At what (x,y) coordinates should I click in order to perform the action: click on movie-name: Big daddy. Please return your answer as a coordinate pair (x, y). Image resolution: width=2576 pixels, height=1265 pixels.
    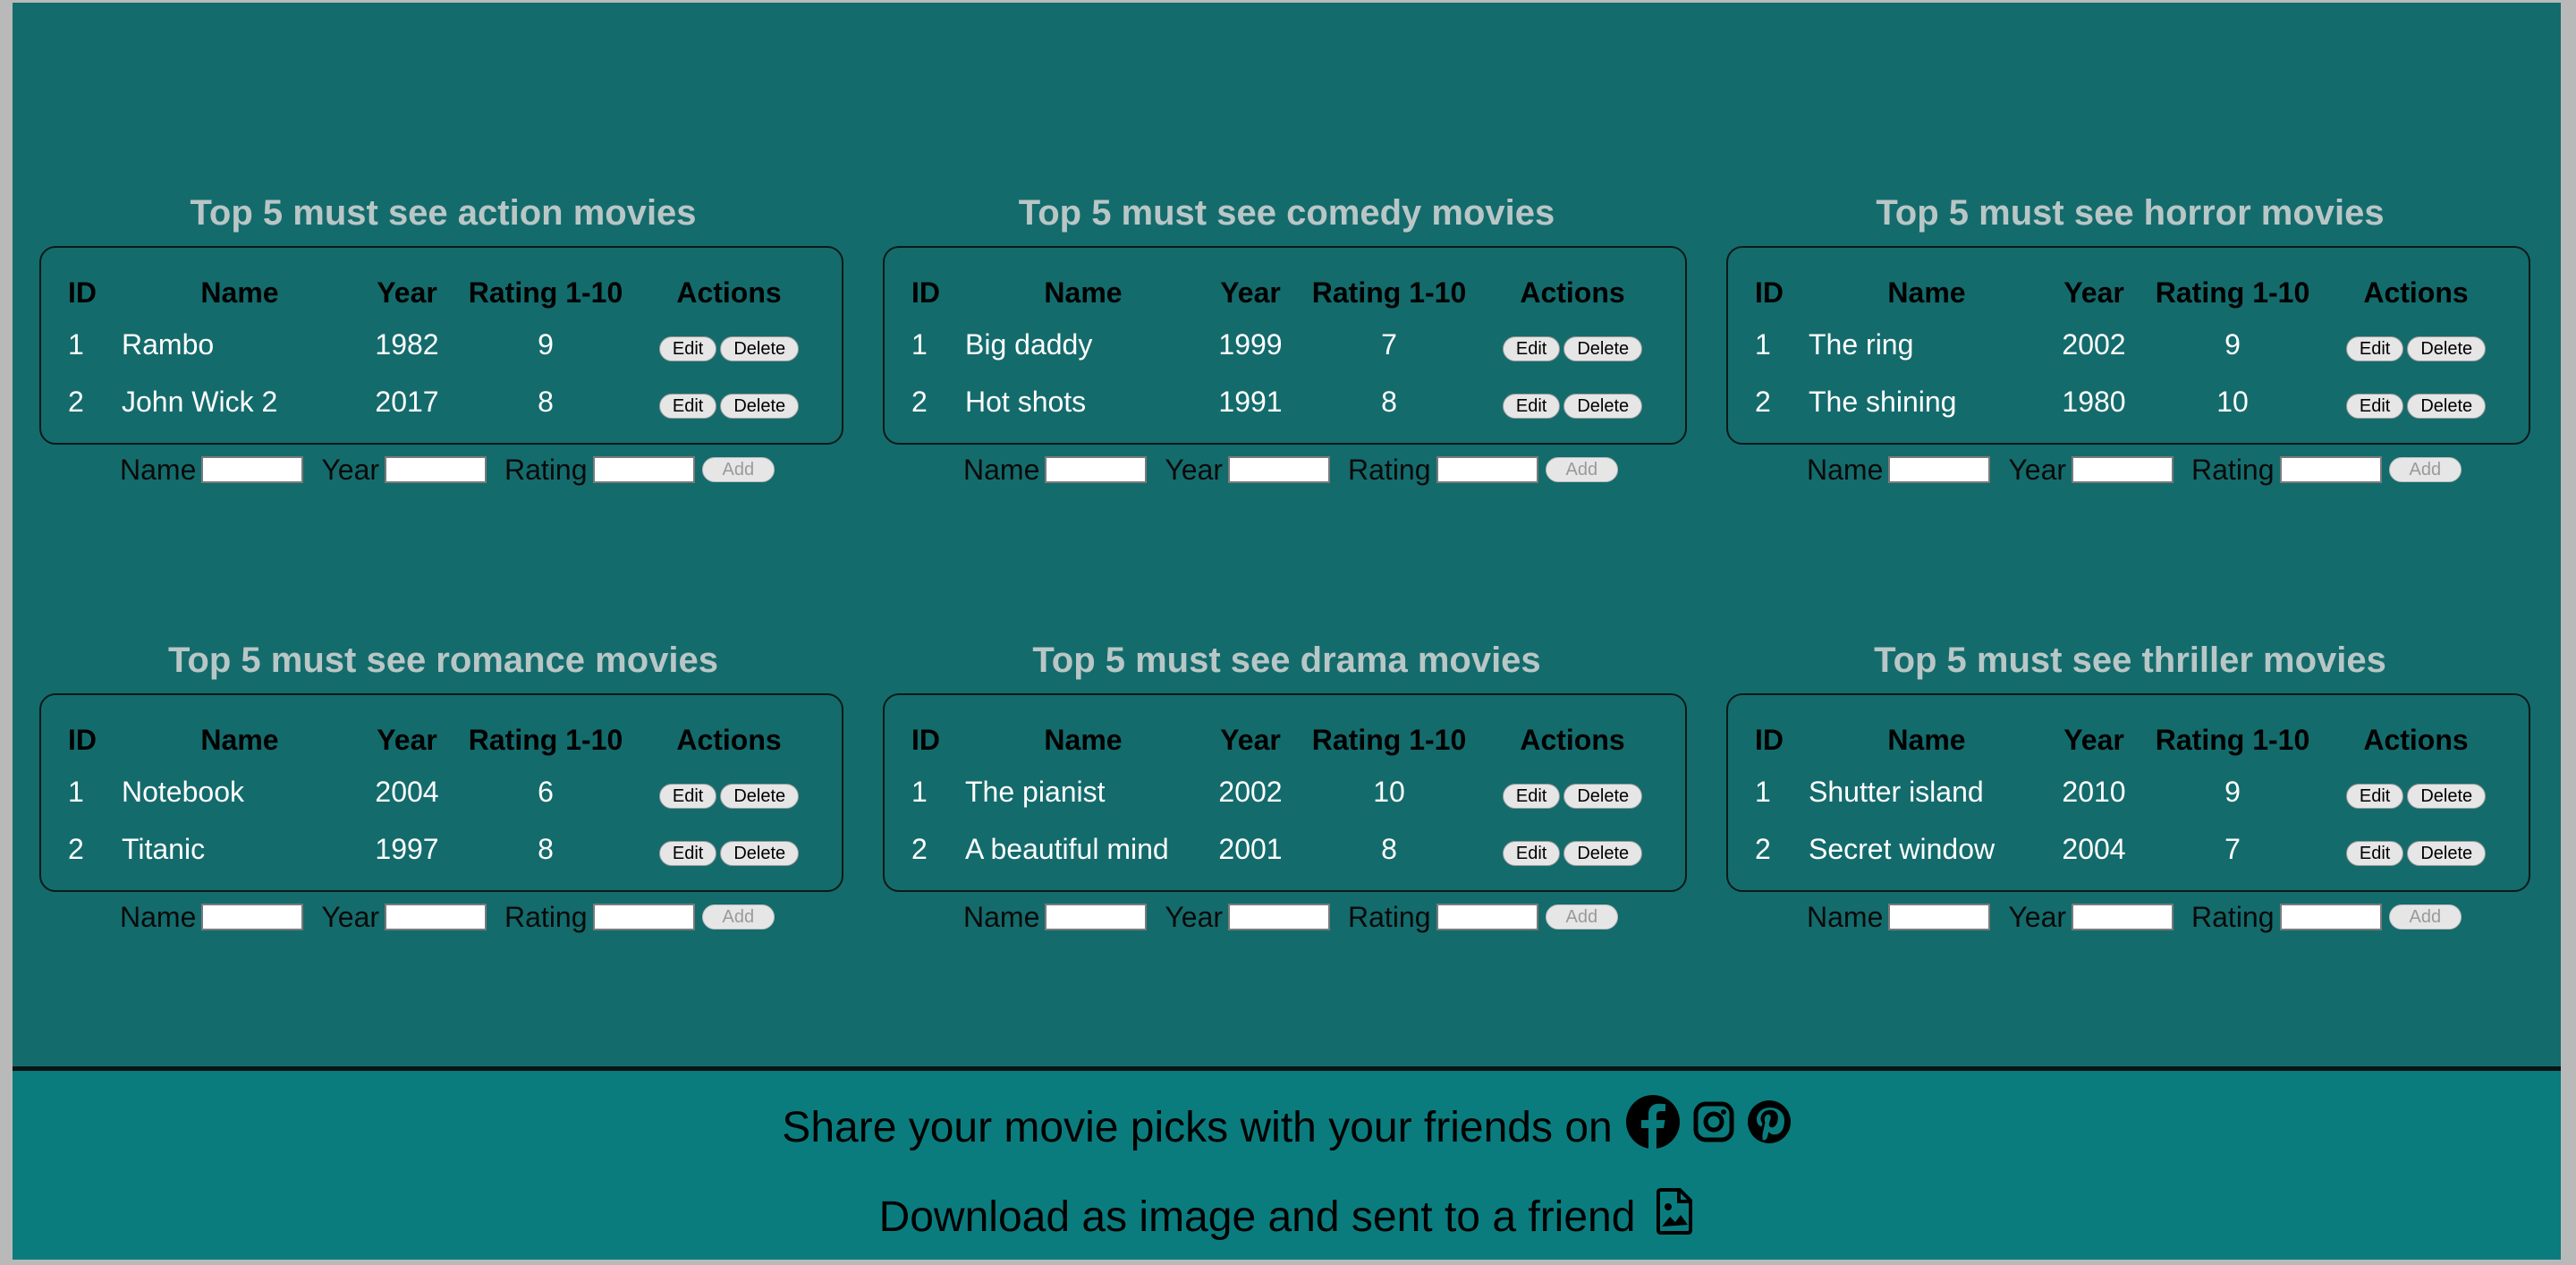
    Looking at the image, I should click on (1029, 344).